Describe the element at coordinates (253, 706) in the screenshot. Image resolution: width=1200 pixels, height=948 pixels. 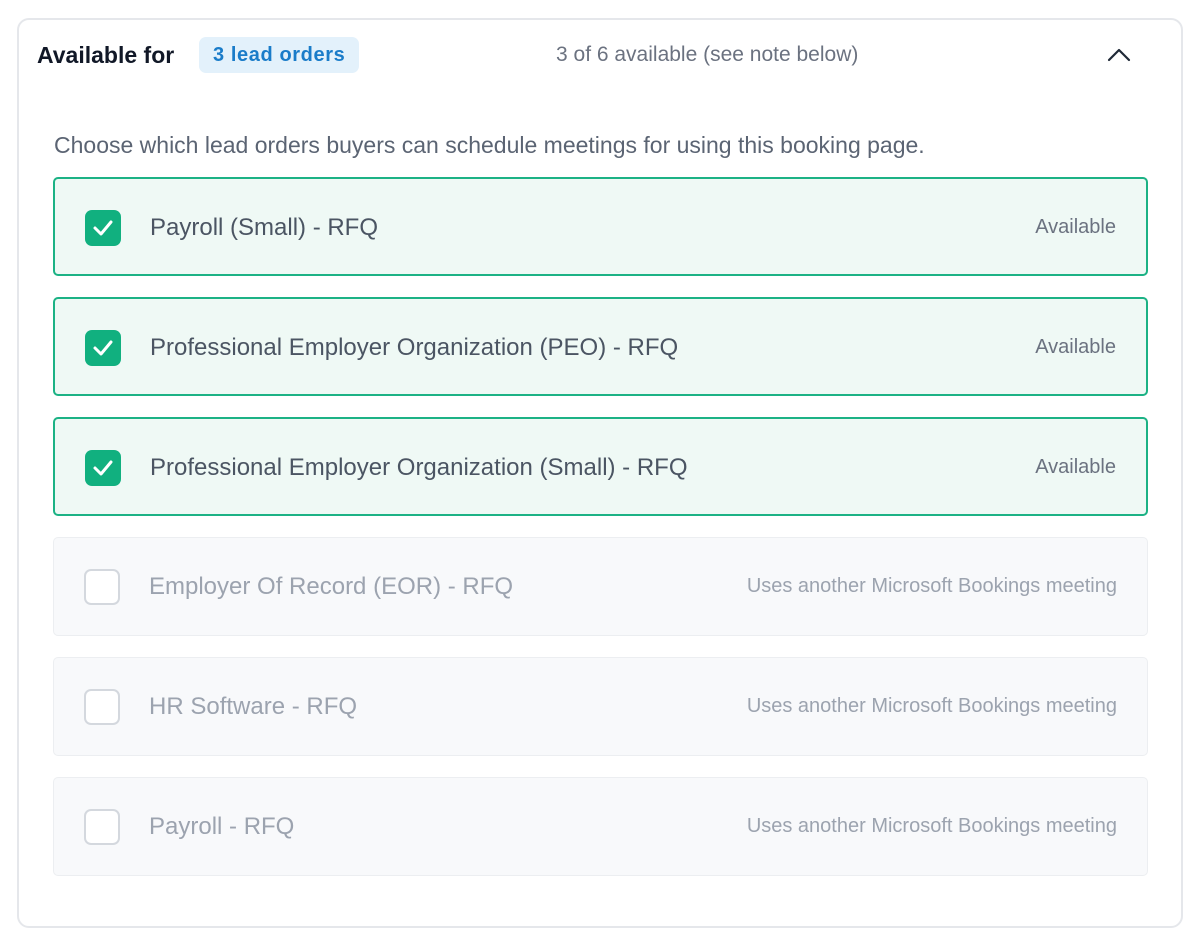
I see `lead-order-label: HR Software - RFQ` at that location.